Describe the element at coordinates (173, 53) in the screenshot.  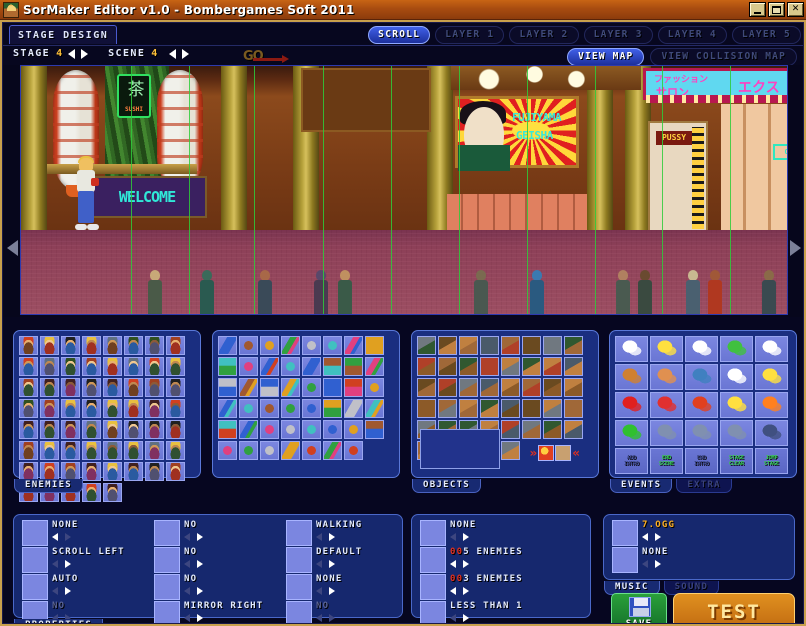
I see `scene-prev-arrow` at that location.